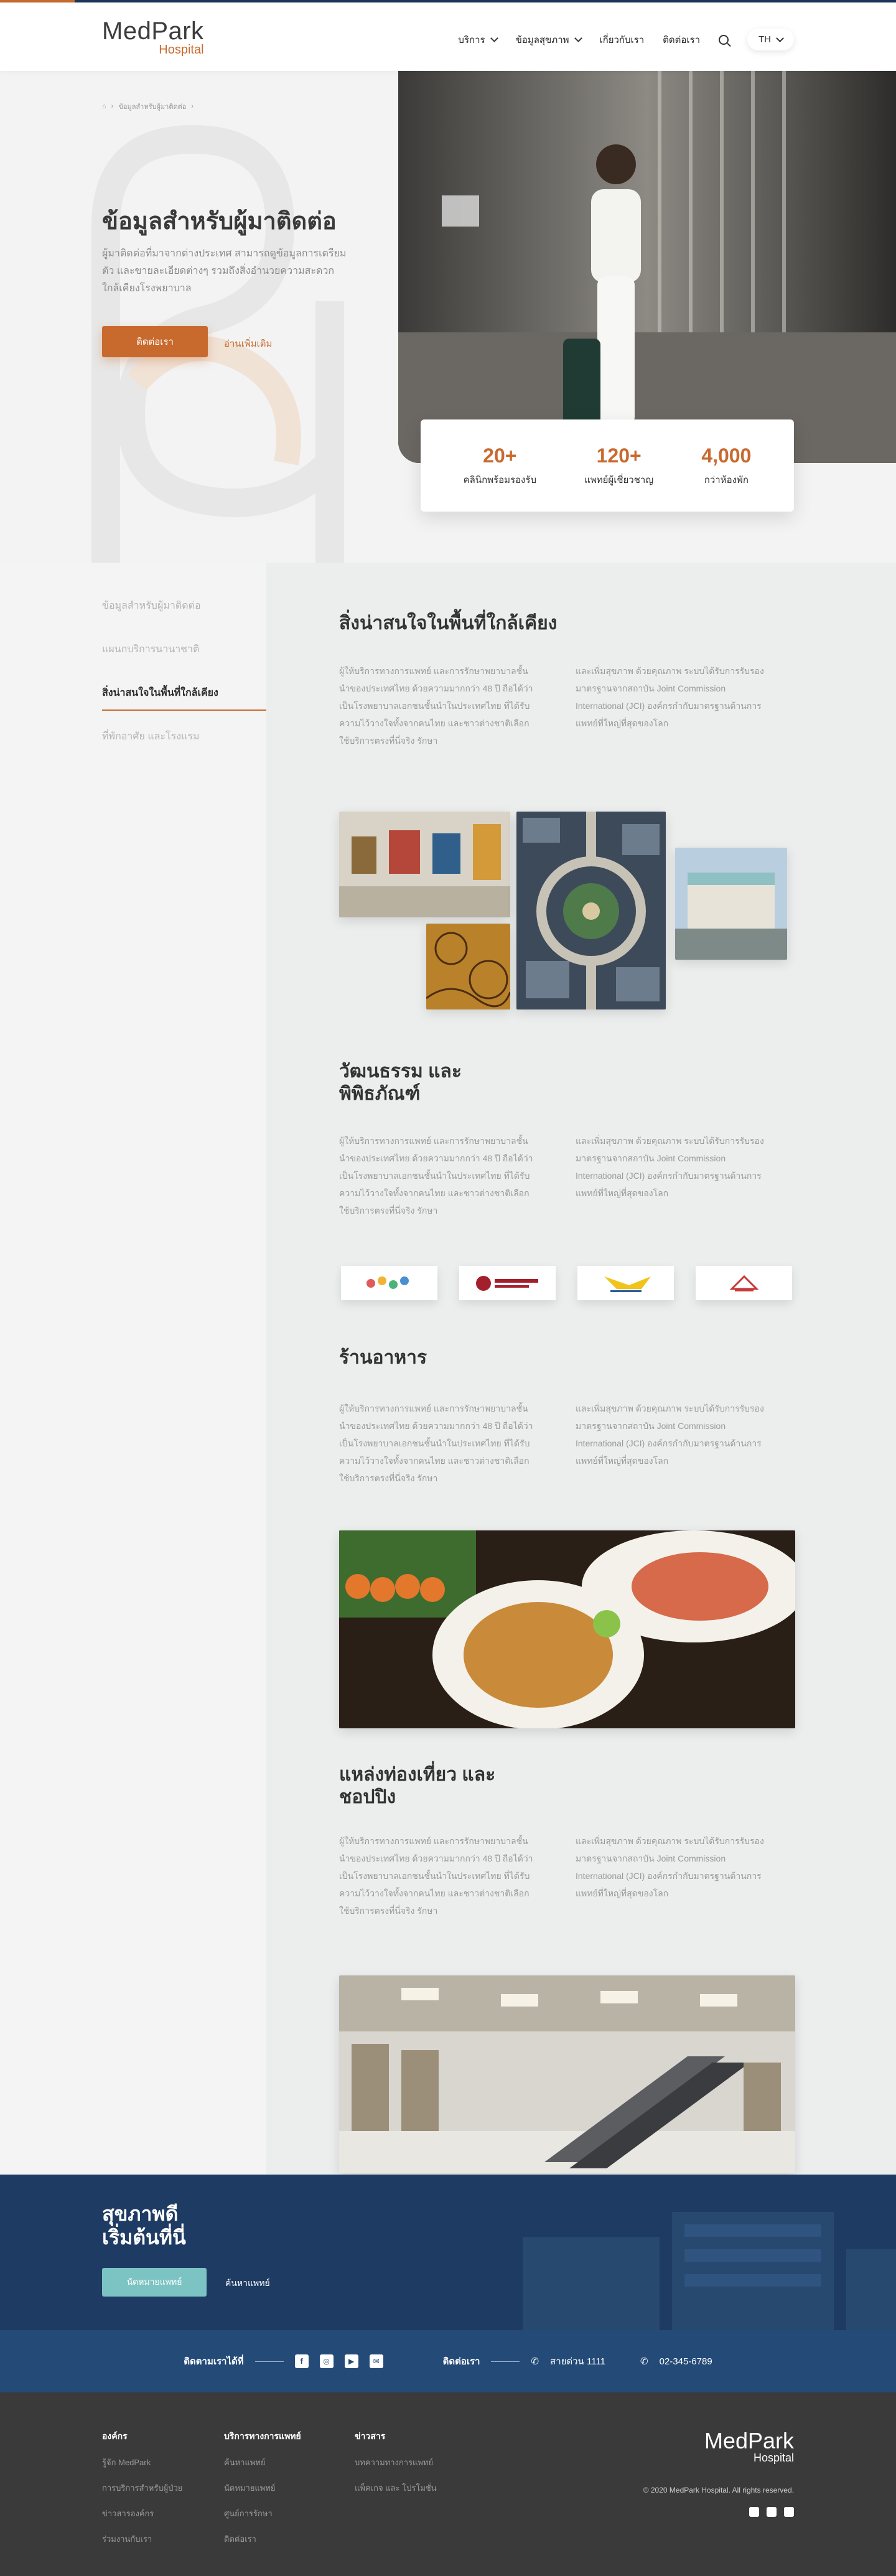 This screenshot has height=2576, width=896. What do you see at coordinates (153, 31) in the screenshot?
I see `brand-name: MedPark` at bounding box center [153, 31].